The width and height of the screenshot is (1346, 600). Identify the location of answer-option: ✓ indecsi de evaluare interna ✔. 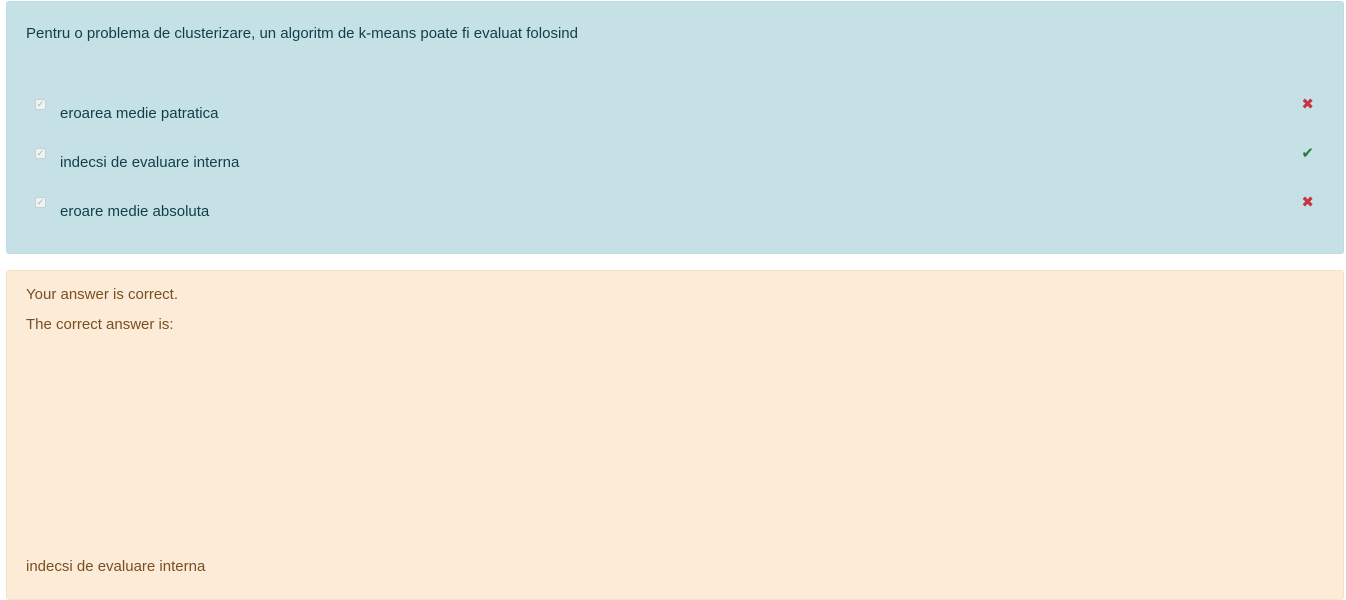
(675, 161).